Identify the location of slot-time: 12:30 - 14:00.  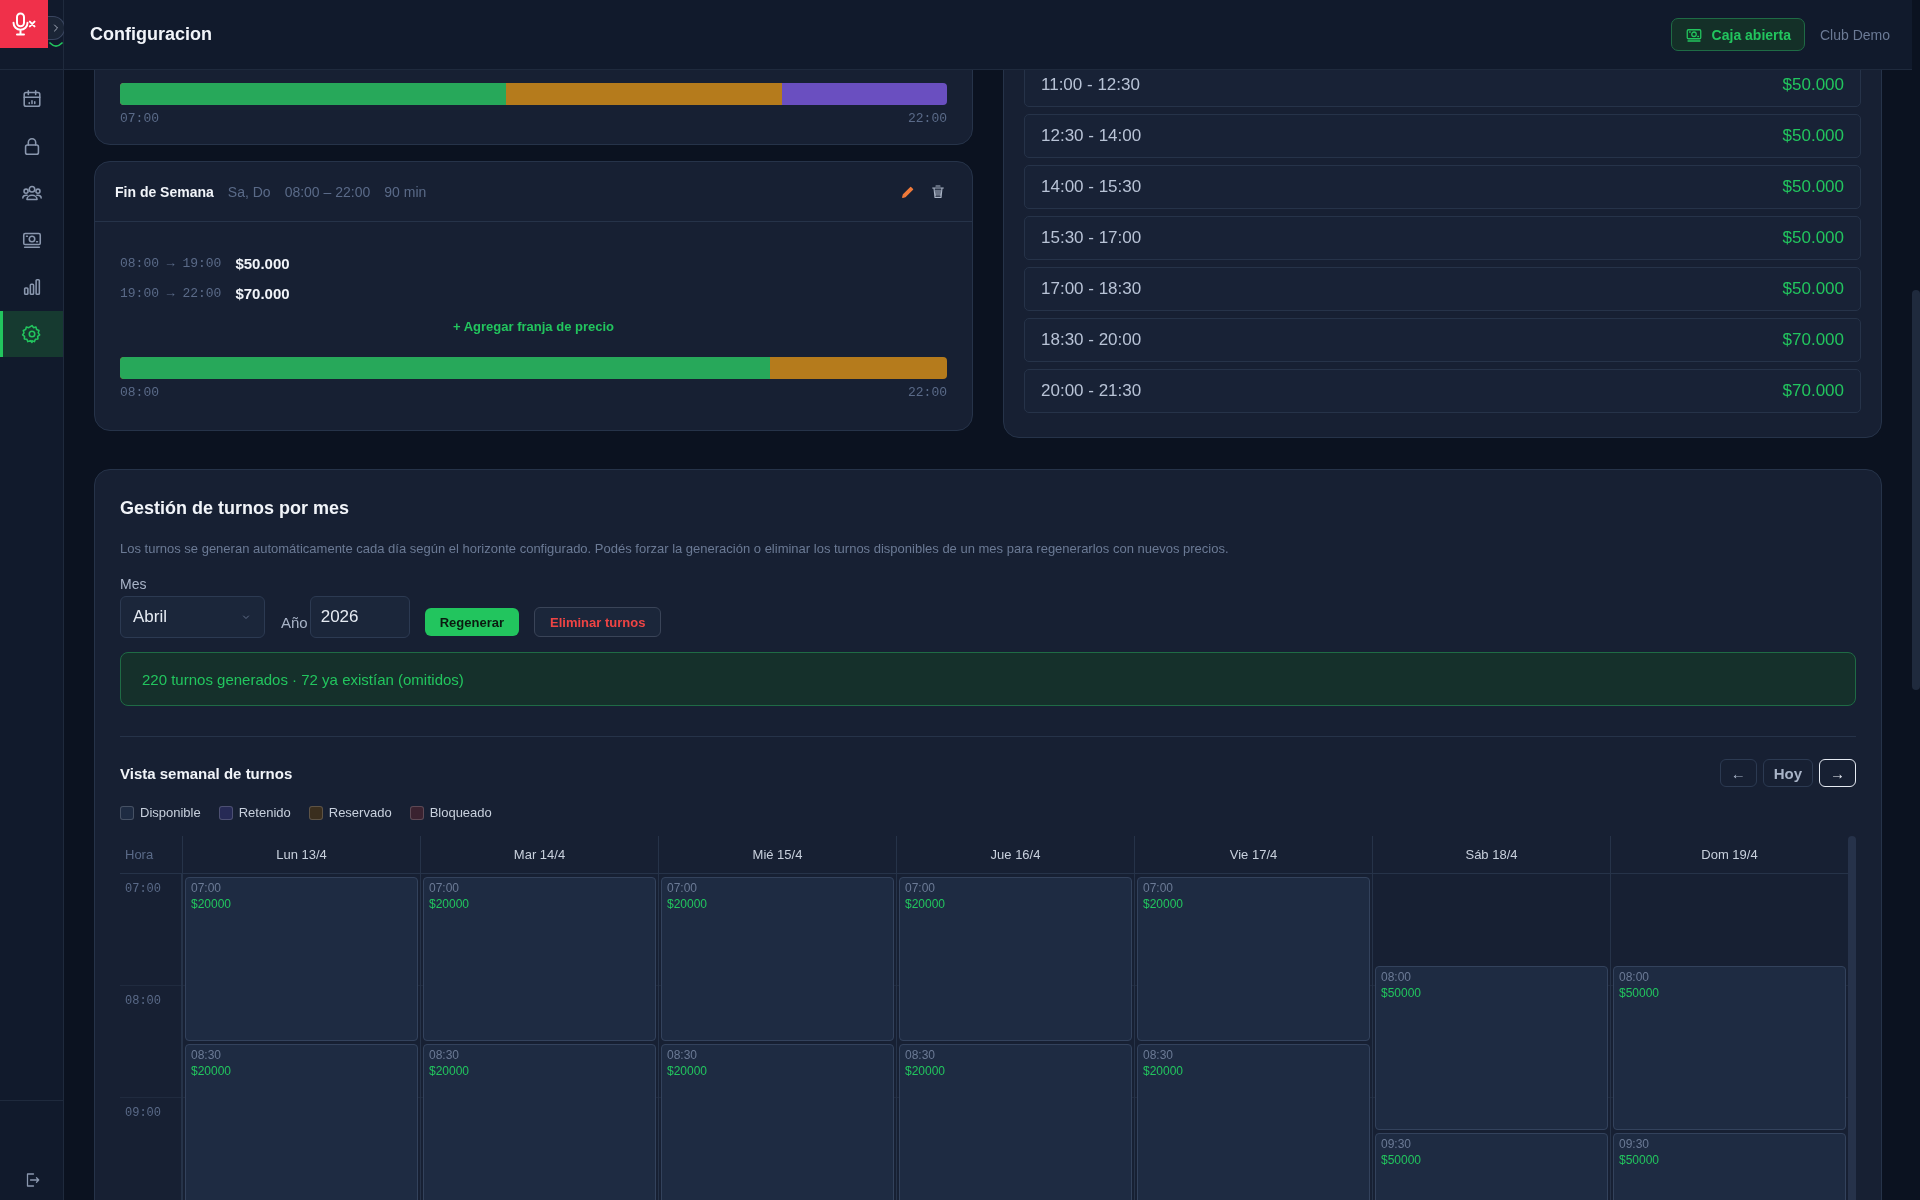
(1091, 136).